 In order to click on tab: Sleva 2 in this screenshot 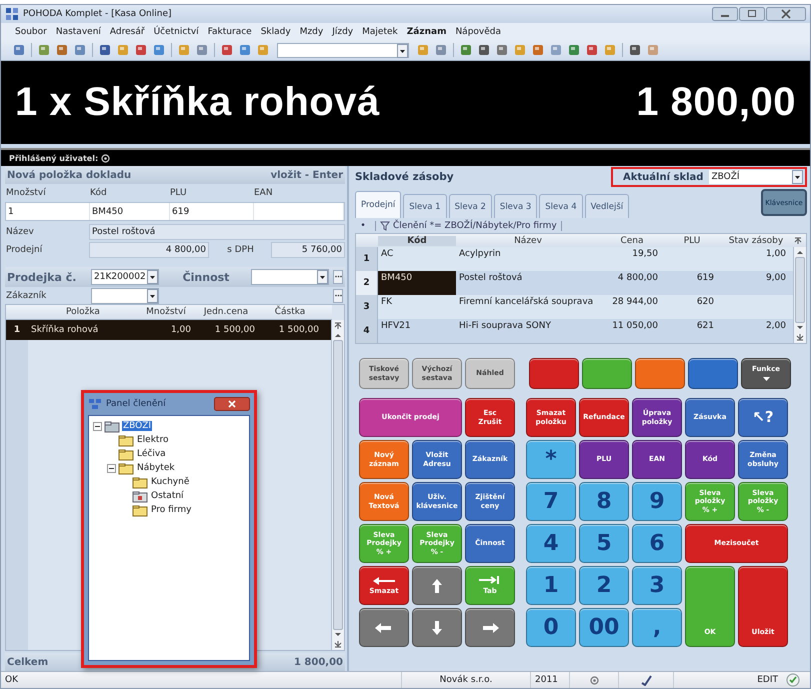, I will do `click(470, 206)`.